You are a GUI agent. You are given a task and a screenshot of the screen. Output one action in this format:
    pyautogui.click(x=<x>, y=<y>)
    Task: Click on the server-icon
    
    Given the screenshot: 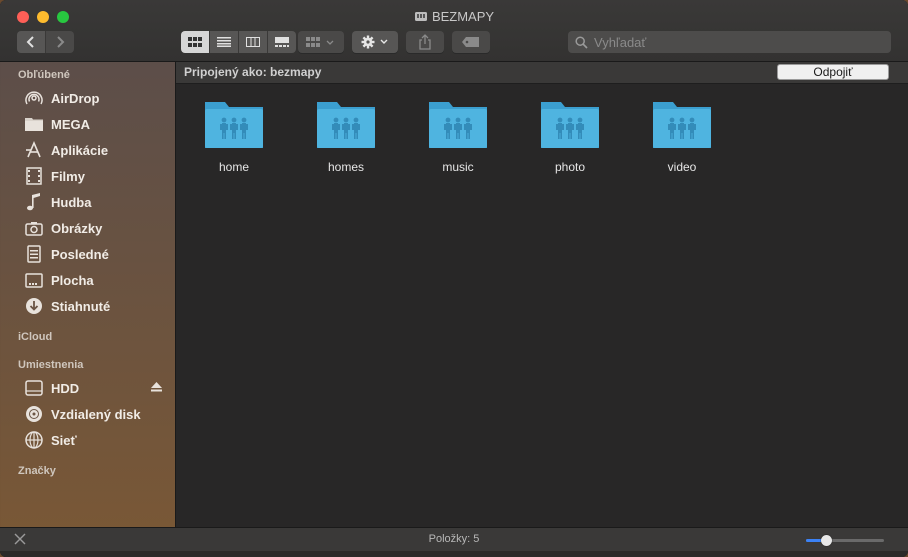 What is the action you would take?
    pyautogui.click(x=421, y=18)
    